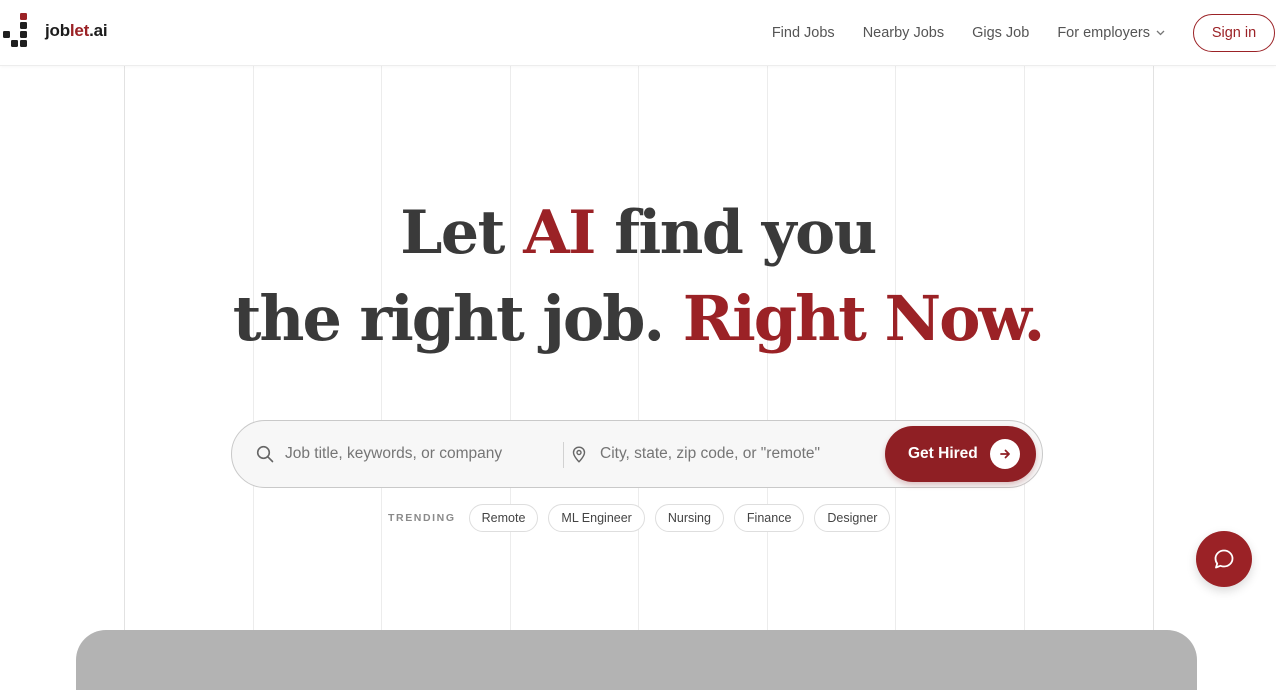 This screenshot has width=1276, height=690. What do you see at coordinates (1234, 32) in the screenshot?
I see `sign-in-button: Sign in` at bounding box center [1234, 32].